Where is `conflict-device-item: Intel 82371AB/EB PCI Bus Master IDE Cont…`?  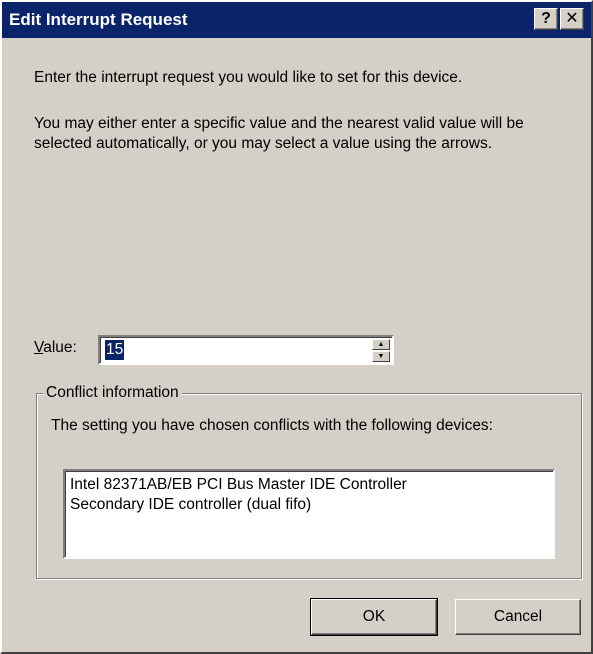 conflict-device-item: Intel 82371AB/EB PCI Bus Master IDE Cont… is located at coordinates (238, 484).